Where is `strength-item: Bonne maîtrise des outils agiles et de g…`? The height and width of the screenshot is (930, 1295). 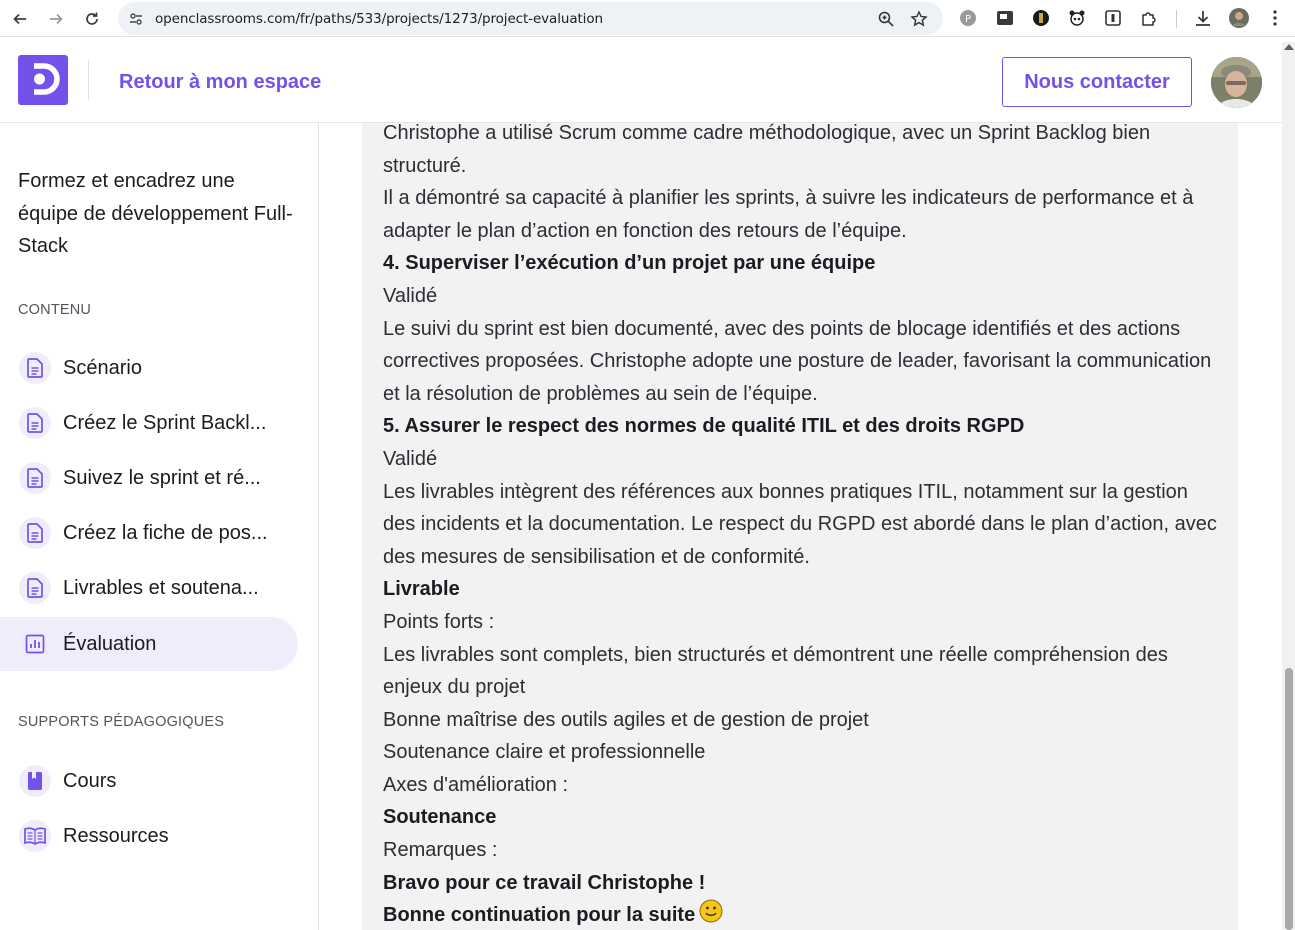 strength-item: Bonne maîtrise des outils agiles et de g… is located at coordinates (626, 719).